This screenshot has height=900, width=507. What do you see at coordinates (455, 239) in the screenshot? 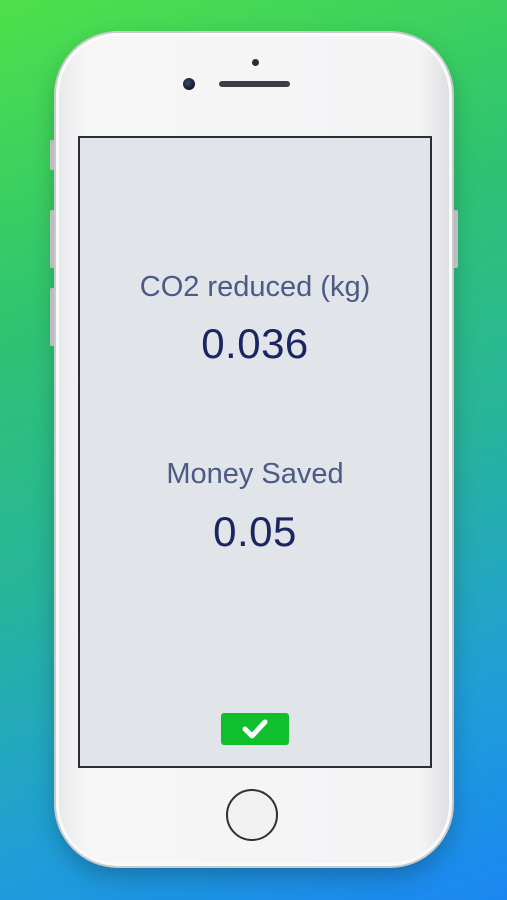
I see `power-button` at bounding box center [455, 239].